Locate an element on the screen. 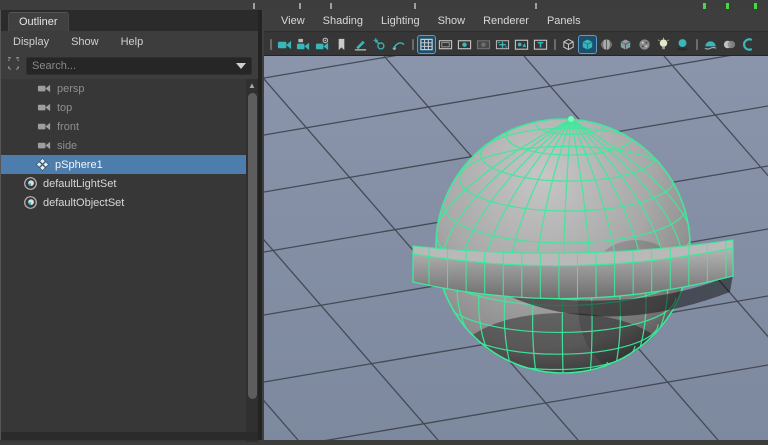 The width and height of the screenshot is (768, 445). anti-alias-icon is located at coordinates (748, 44).